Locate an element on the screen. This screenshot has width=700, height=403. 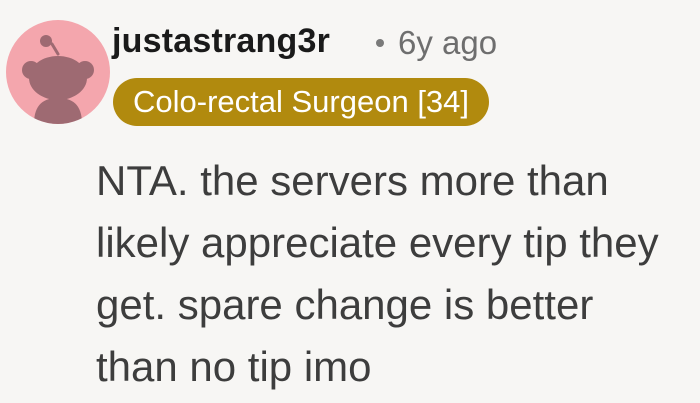
separator-dot is located at coordinates (380, 43).